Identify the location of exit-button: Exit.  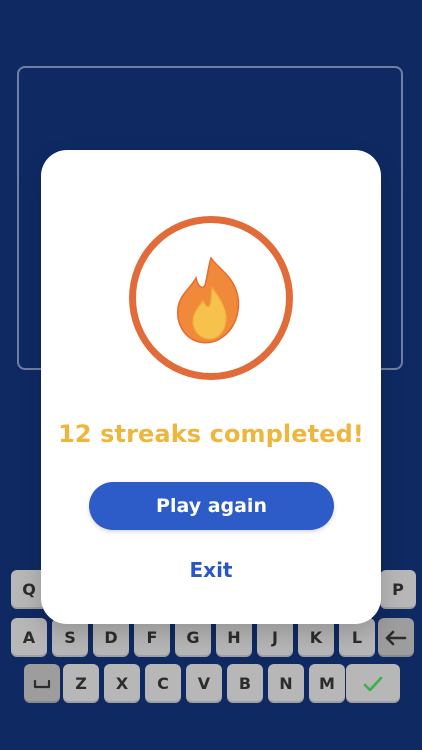
(211, 570).